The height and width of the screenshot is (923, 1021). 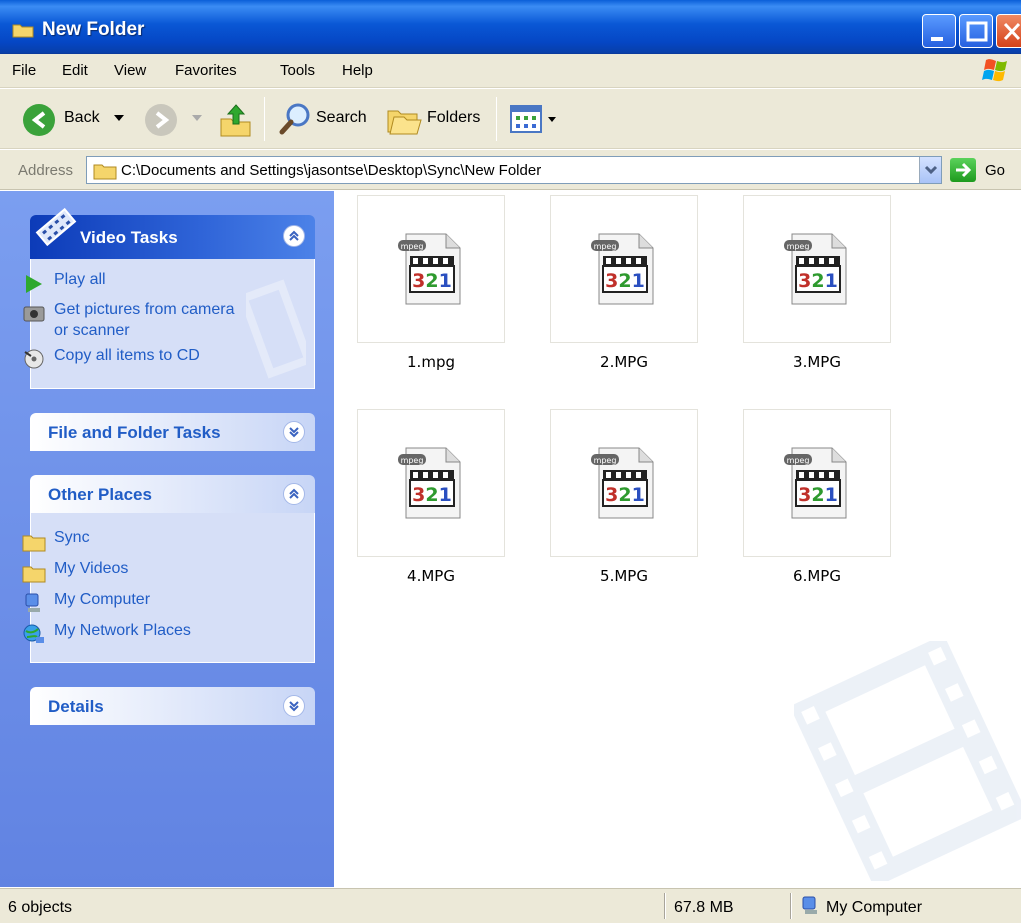 What do you see at coordinates (624, 576) in the screenshot?
I see `file-name: 5.MPG` at bounding box center [624, 576].